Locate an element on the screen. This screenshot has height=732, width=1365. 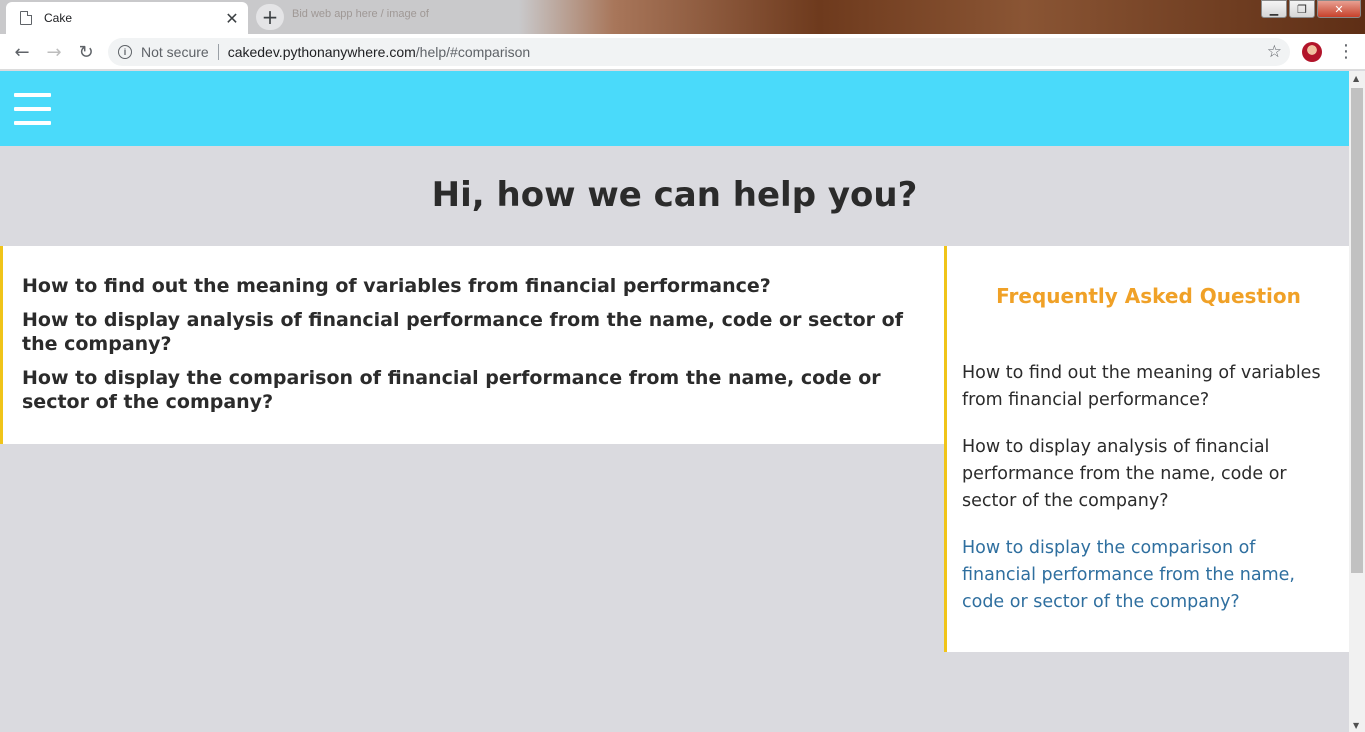
close-icon: ✕ is located at coordinates (232, 18).